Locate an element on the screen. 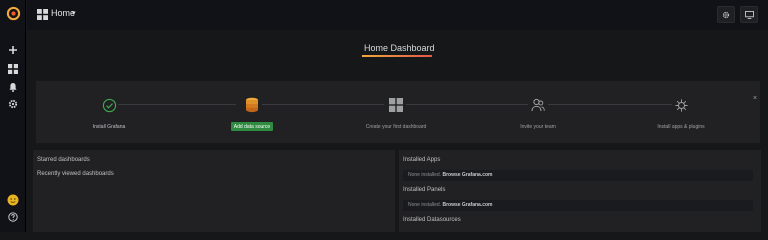 The image size is (768, 240). page-title: Home Dashboard is located at coordinates (399, 48).